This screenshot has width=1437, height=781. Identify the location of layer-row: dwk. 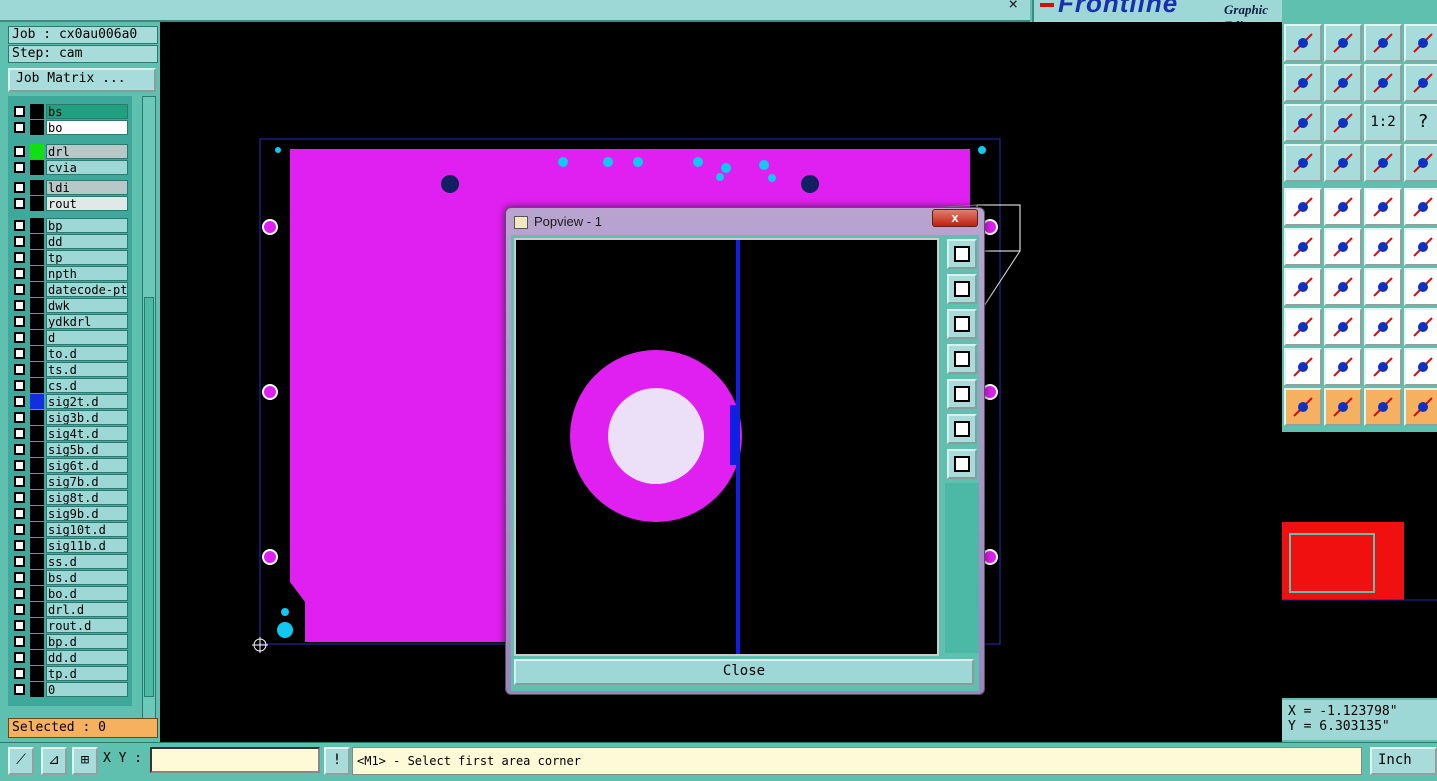
(70, 305).